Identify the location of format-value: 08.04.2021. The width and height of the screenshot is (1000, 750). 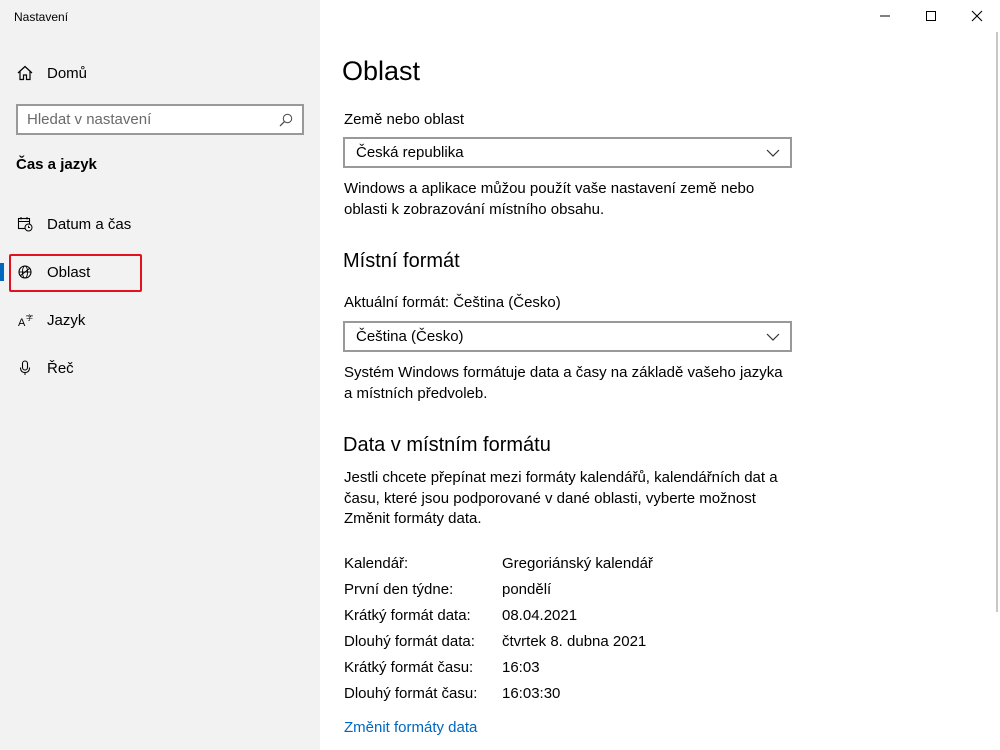
(540, 615).